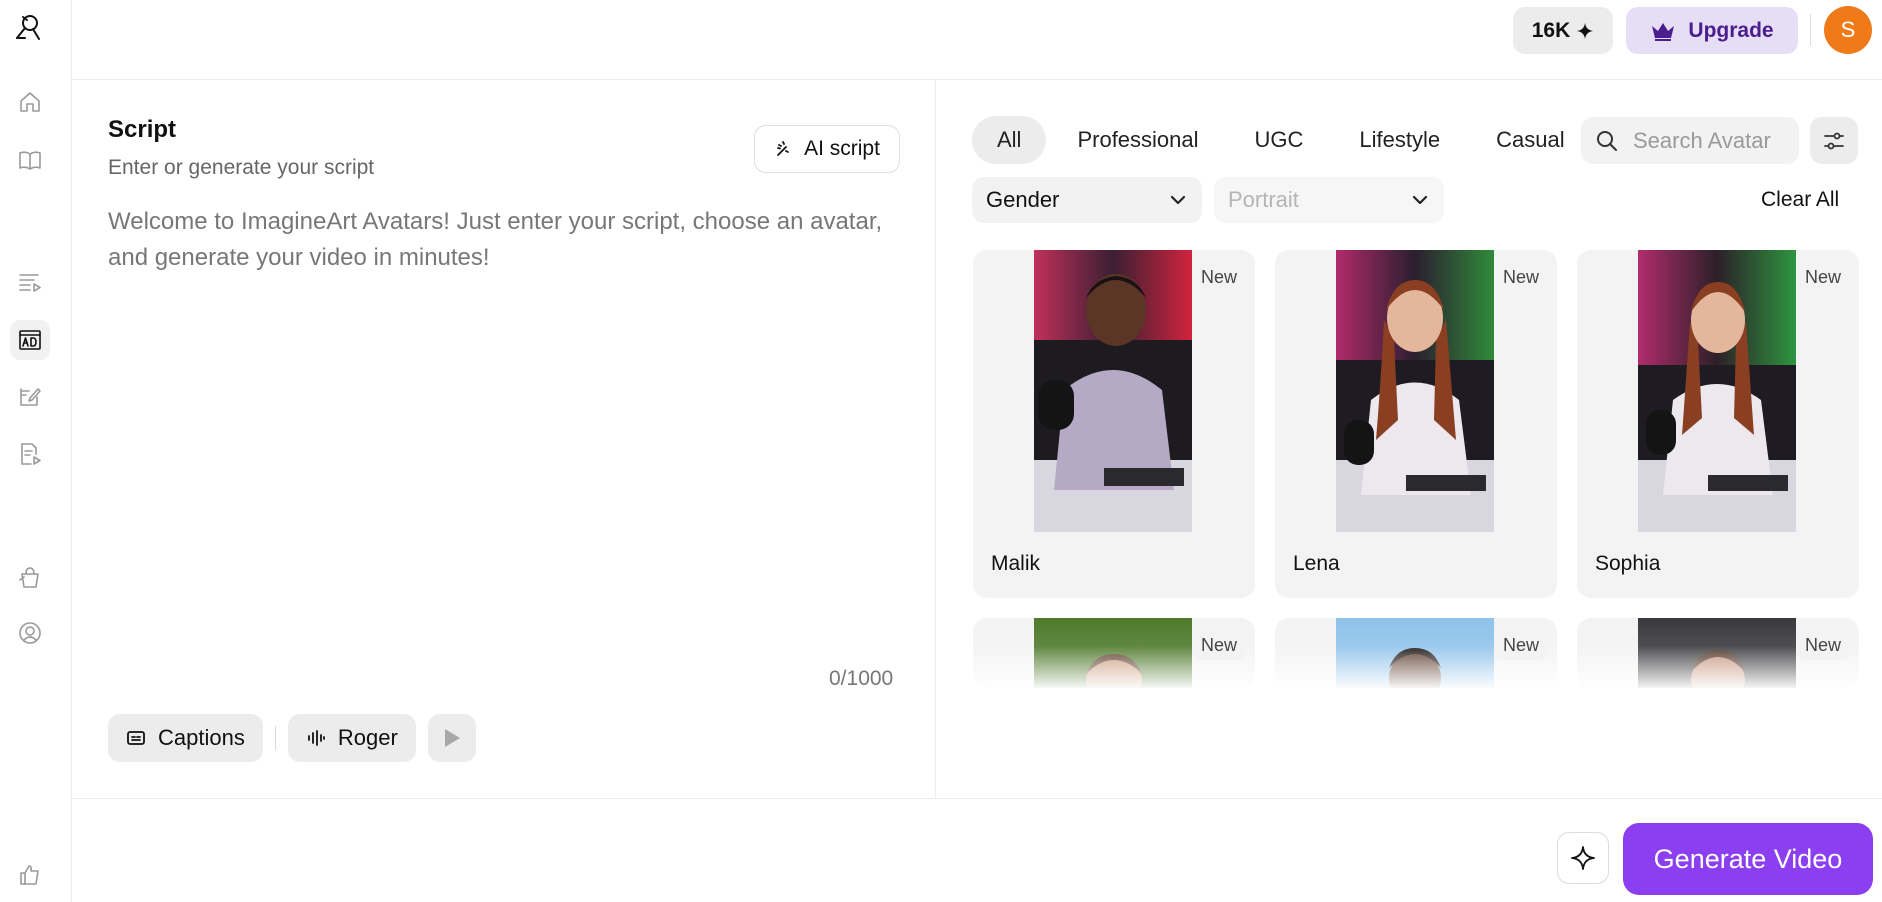 This screenshot has height=902, width=1882. I want to click on clear-all-button: Clear All, so click(1800, 200).